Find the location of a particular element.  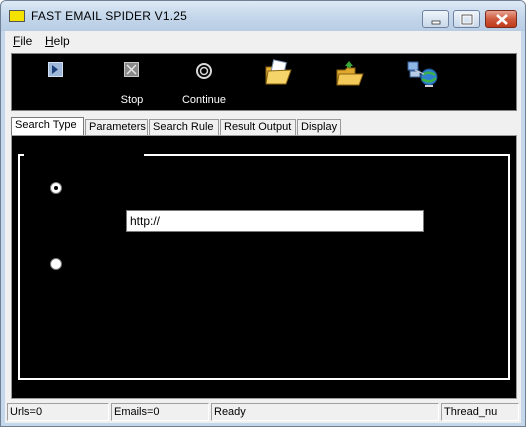

continue-label: Continue is located at coordinates (204, 100).